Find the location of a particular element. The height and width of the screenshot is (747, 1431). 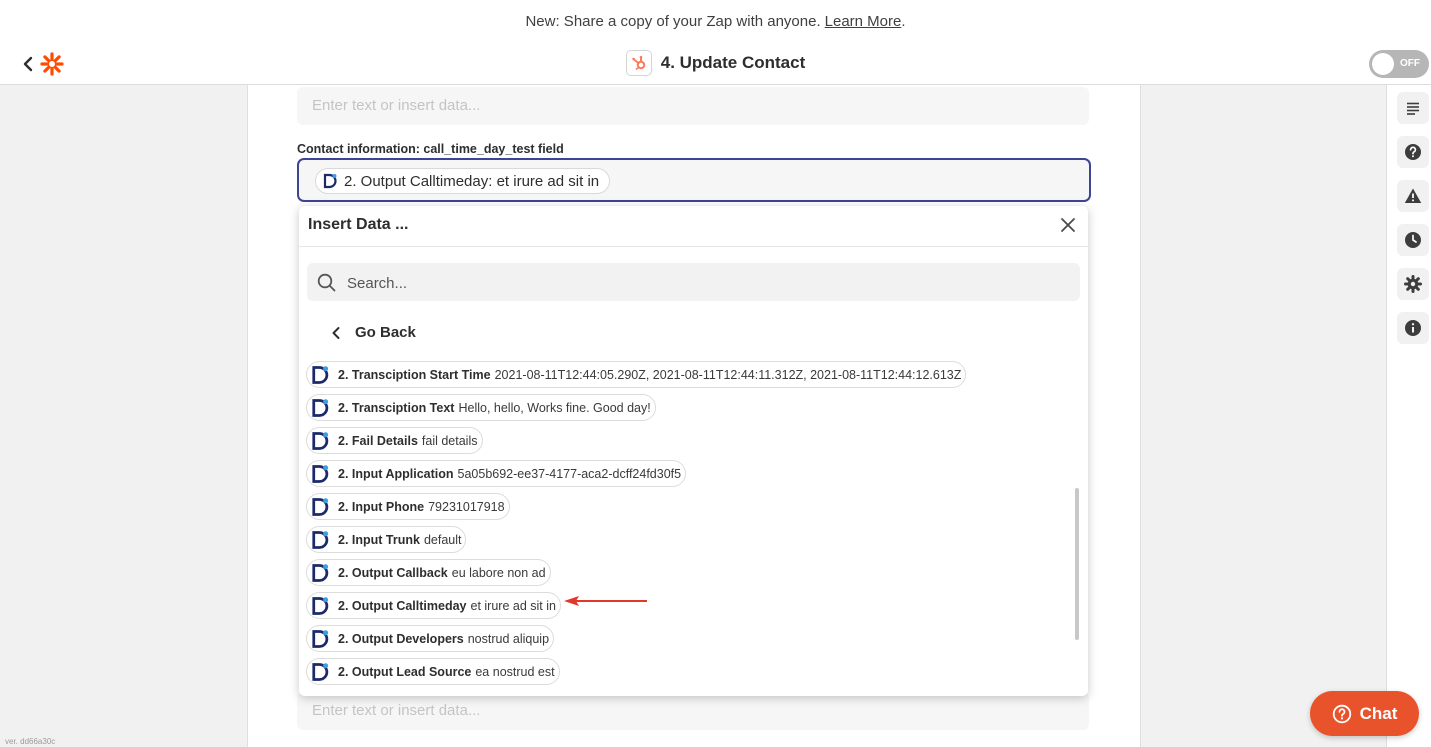

data-item-value: nostrud aliquip is located at coordinates (508, 638).